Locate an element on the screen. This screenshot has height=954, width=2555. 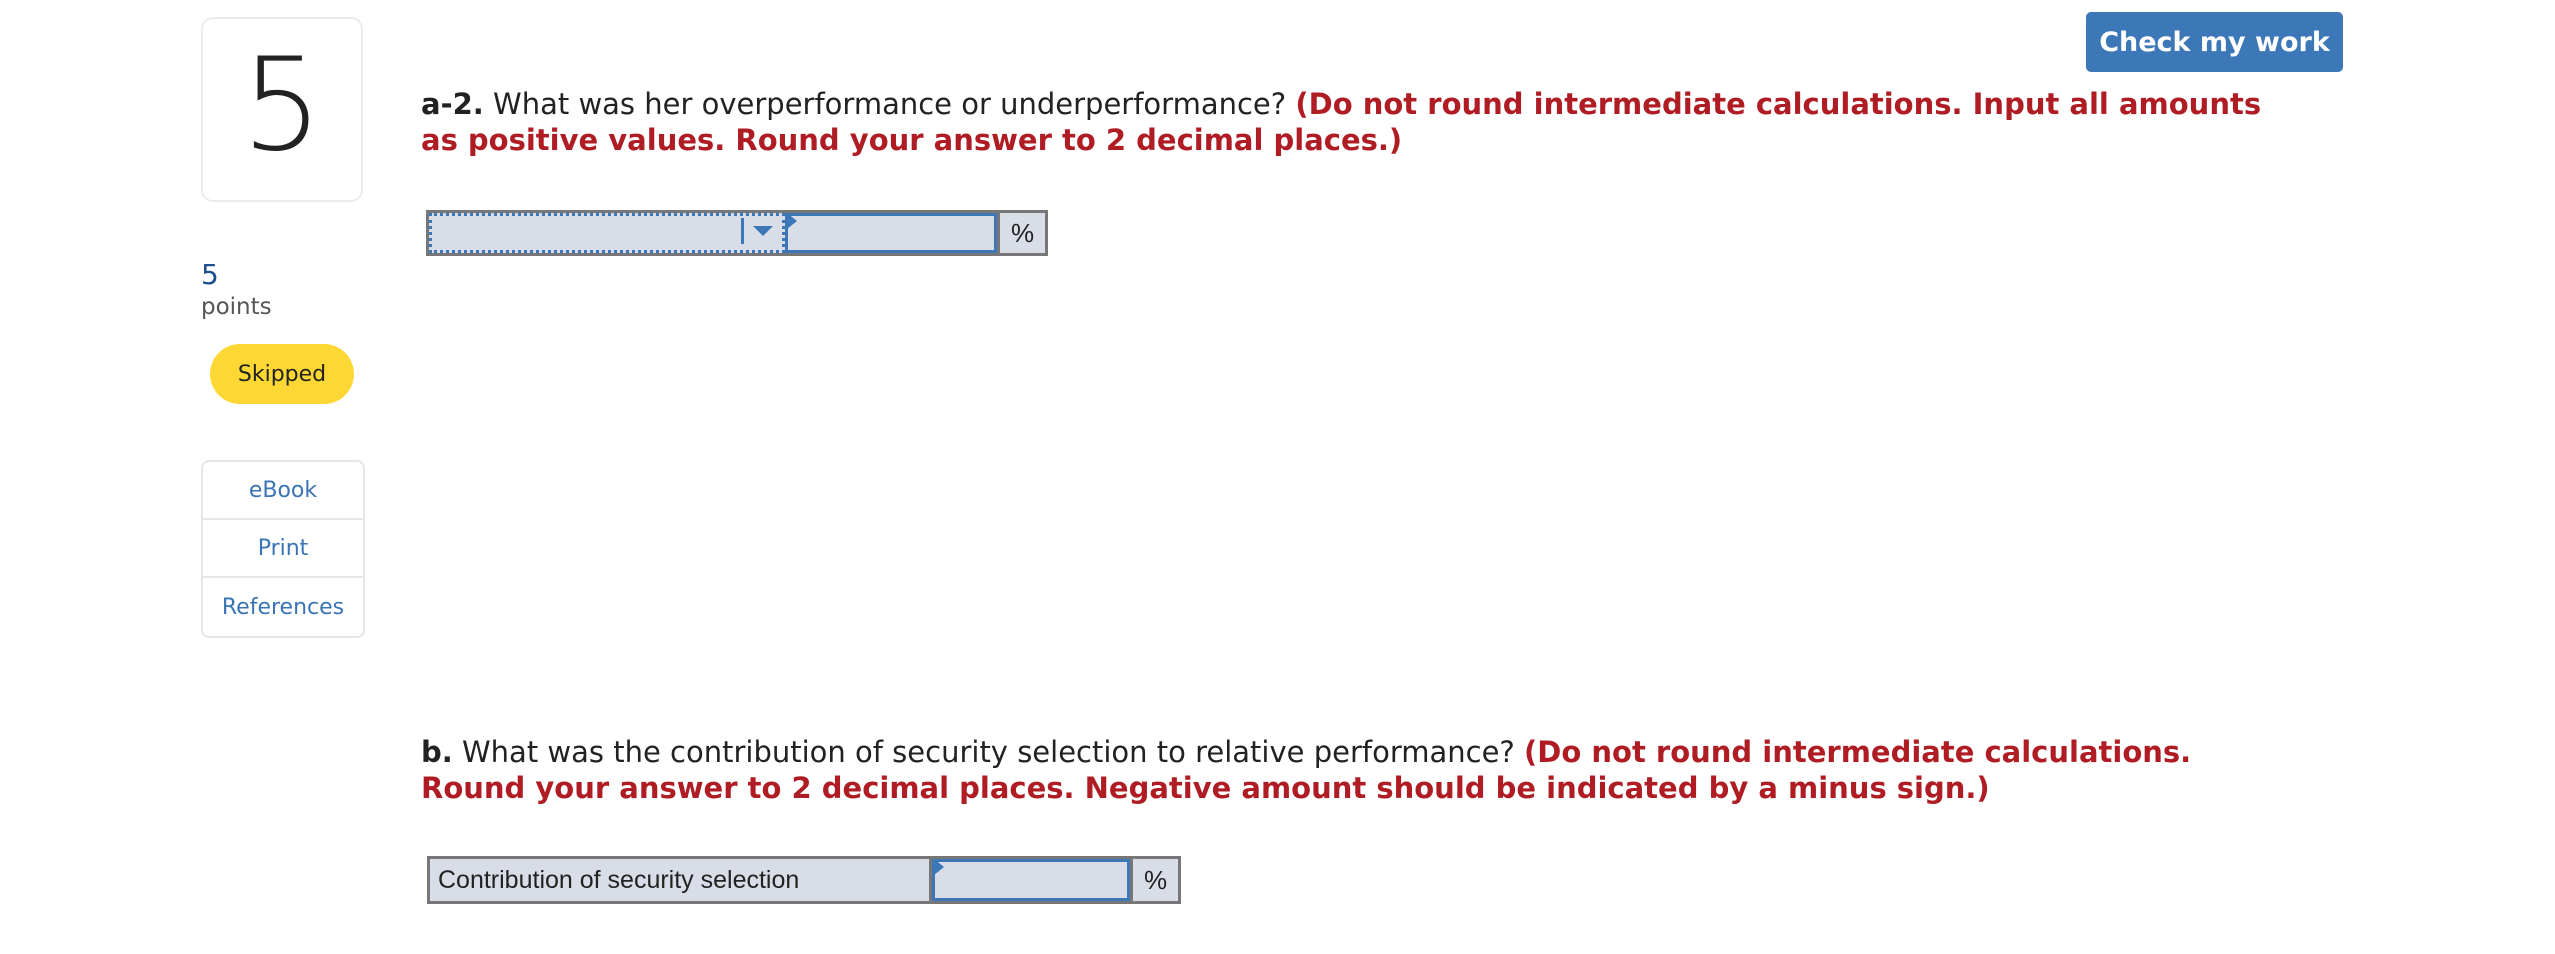
status-badge: Skipped is located at coordinates (282, 374).